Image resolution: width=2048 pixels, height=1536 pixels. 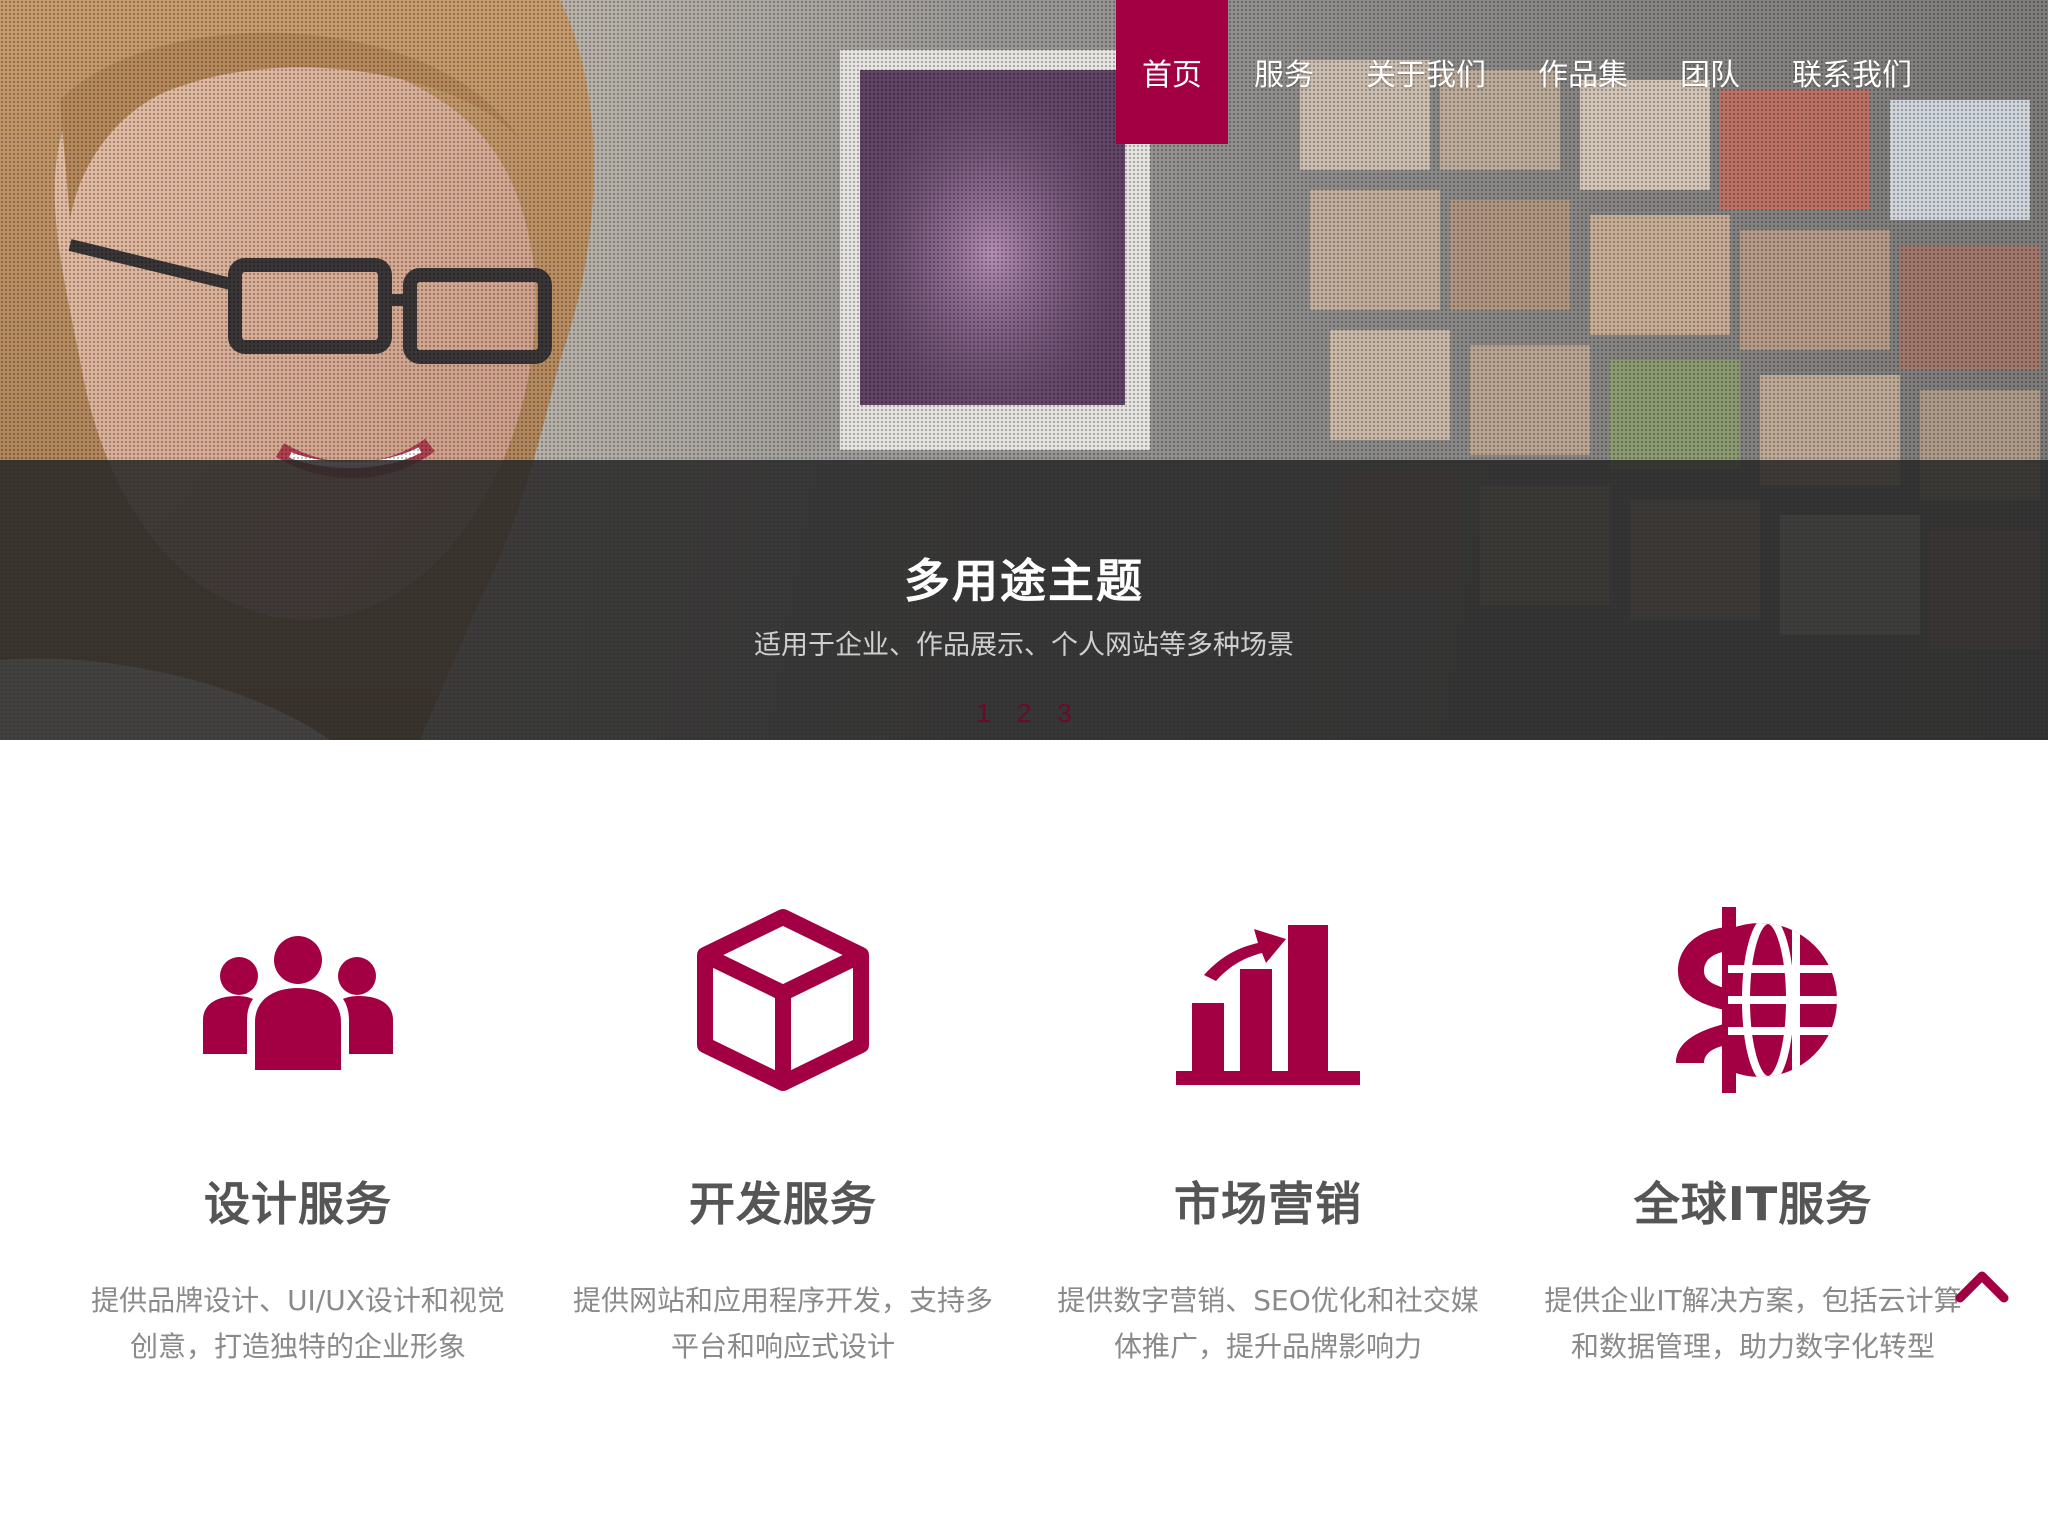 What do you see at coordinates (1753, 1204) in the screenshot?
I see `service-title: 全球IT服务` at bounding box center [1753, 1204].